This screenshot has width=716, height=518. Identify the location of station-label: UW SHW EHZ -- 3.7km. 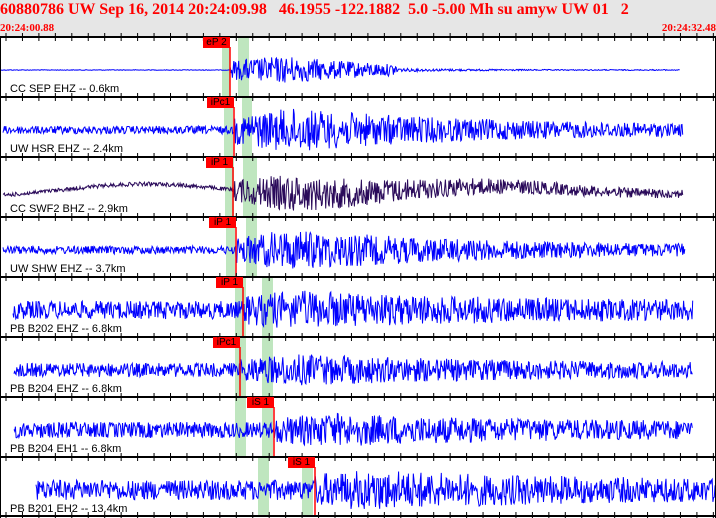
(68, 269).